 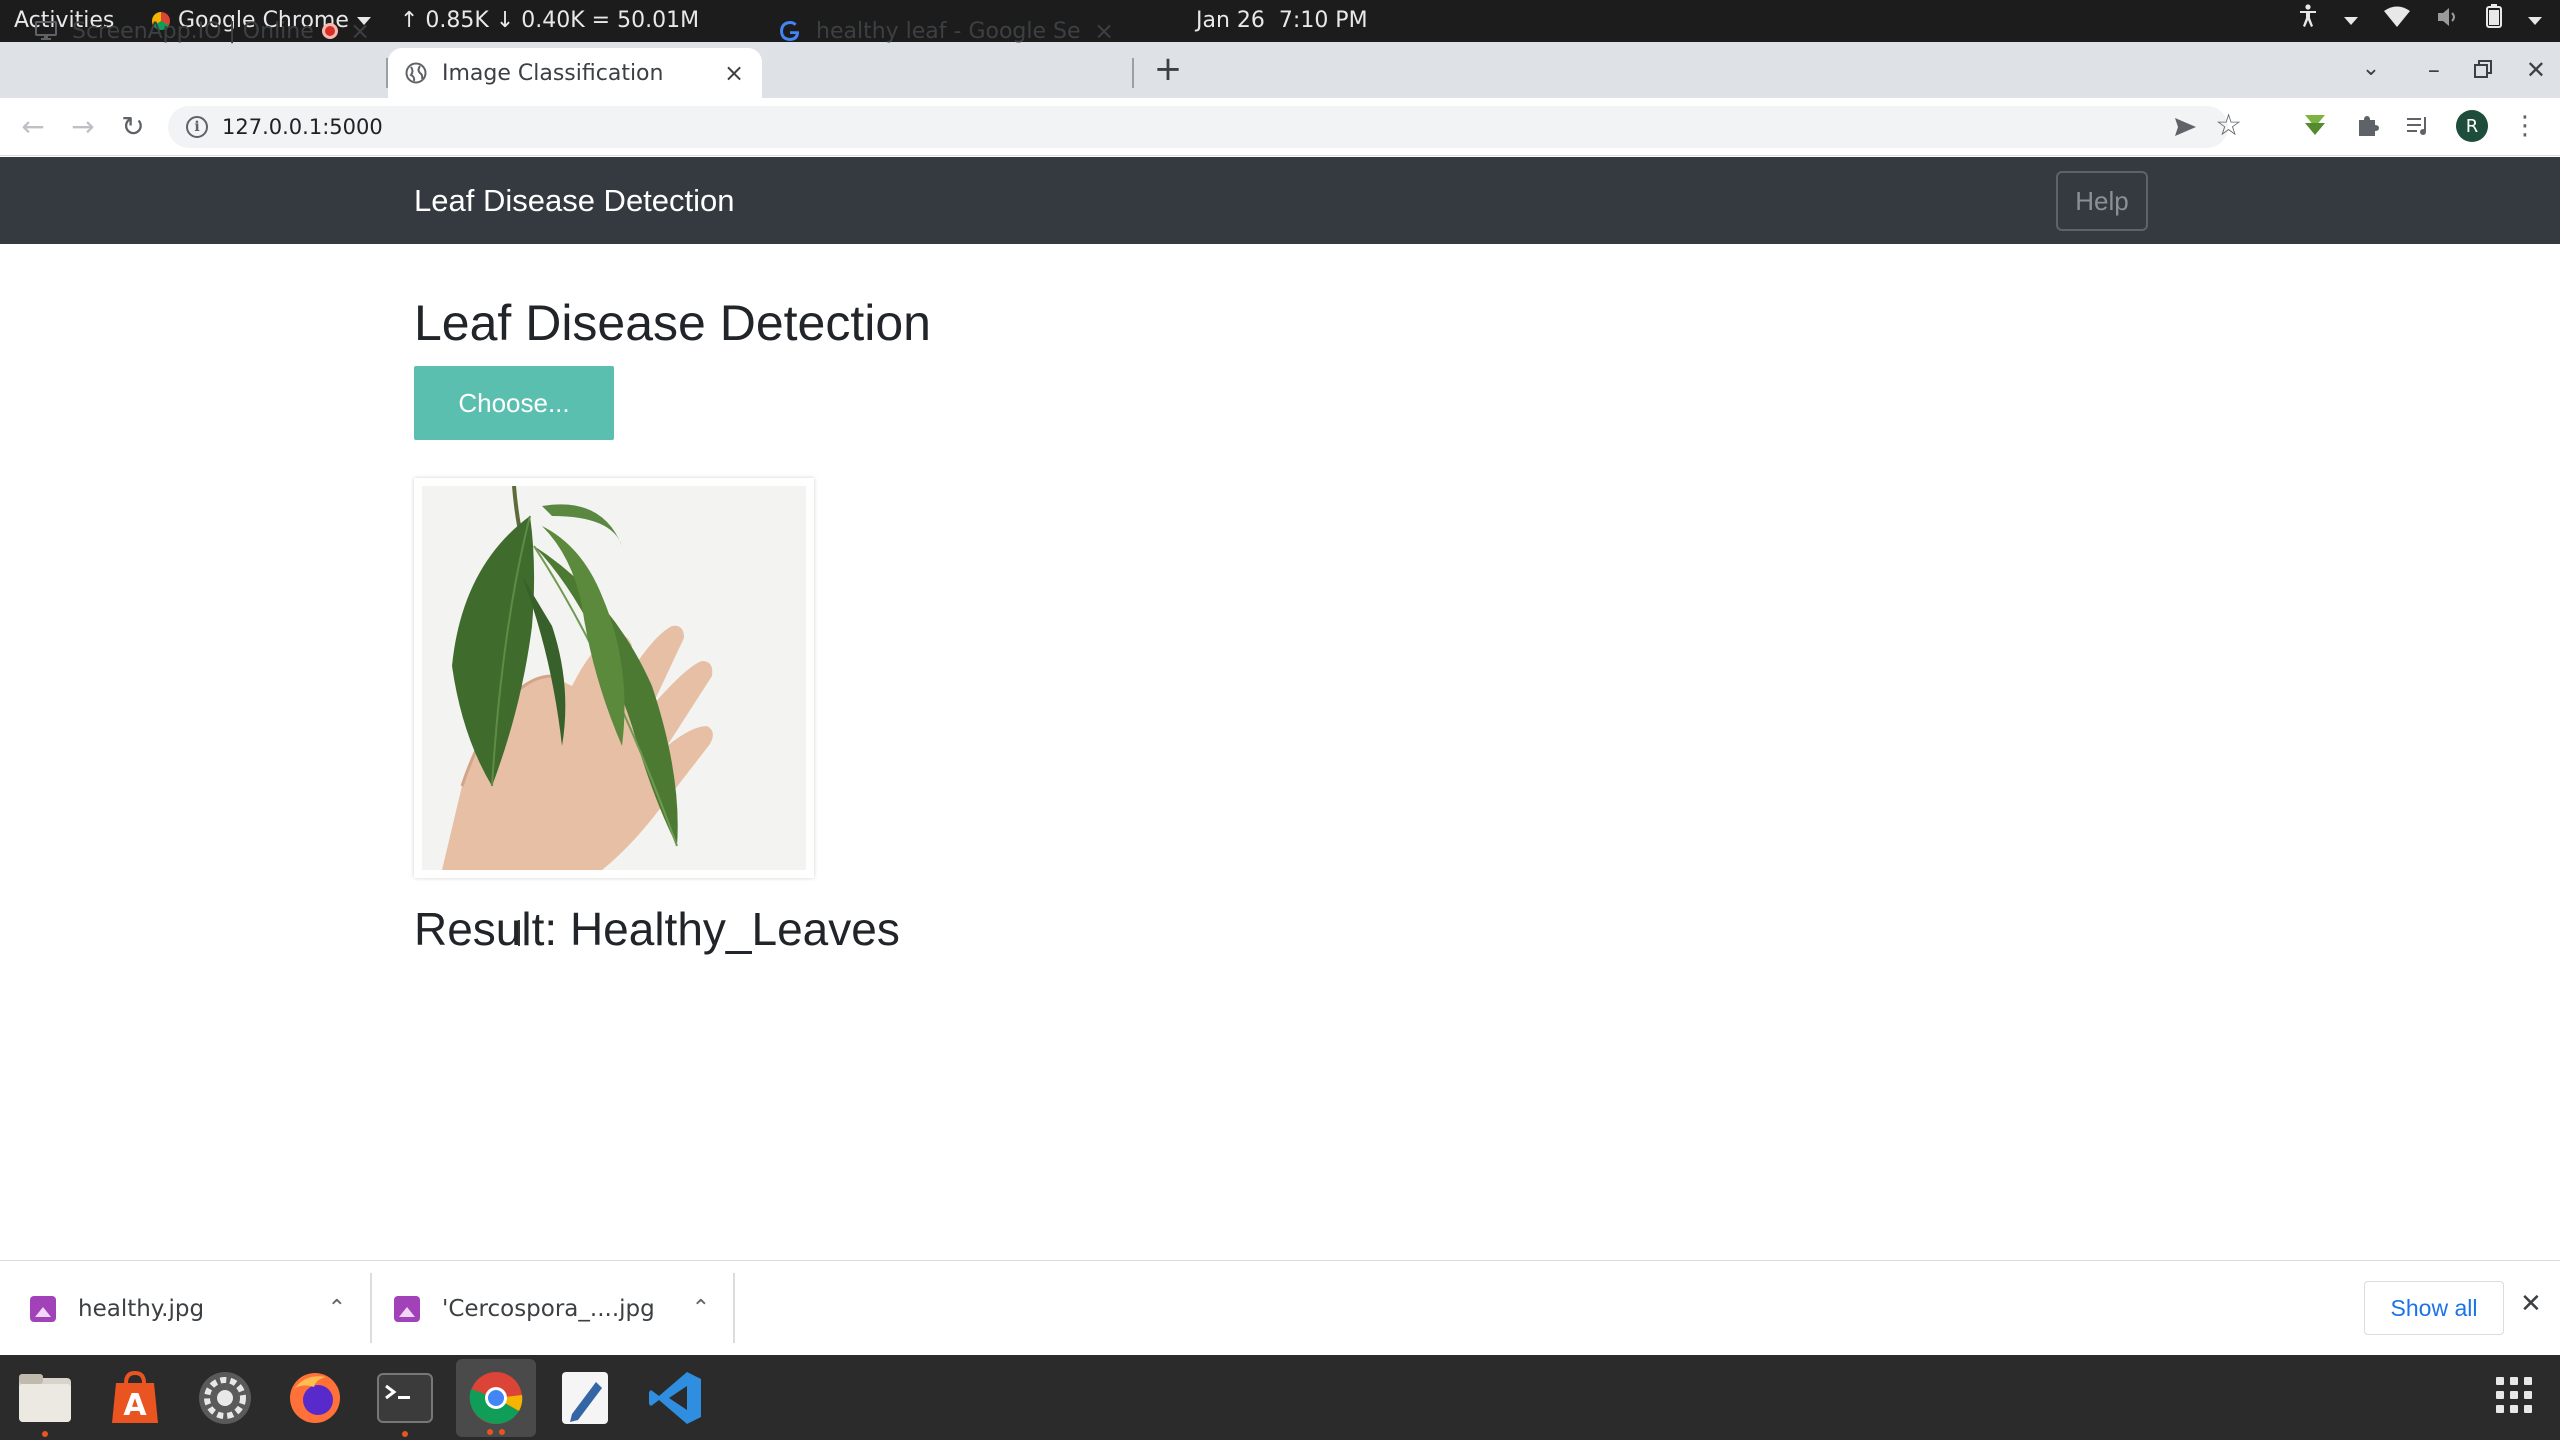 What do you see at coordinates (1168, 70) in the screenshot?
I see `new-tab-button: +` at bounding box center [1168, 70].